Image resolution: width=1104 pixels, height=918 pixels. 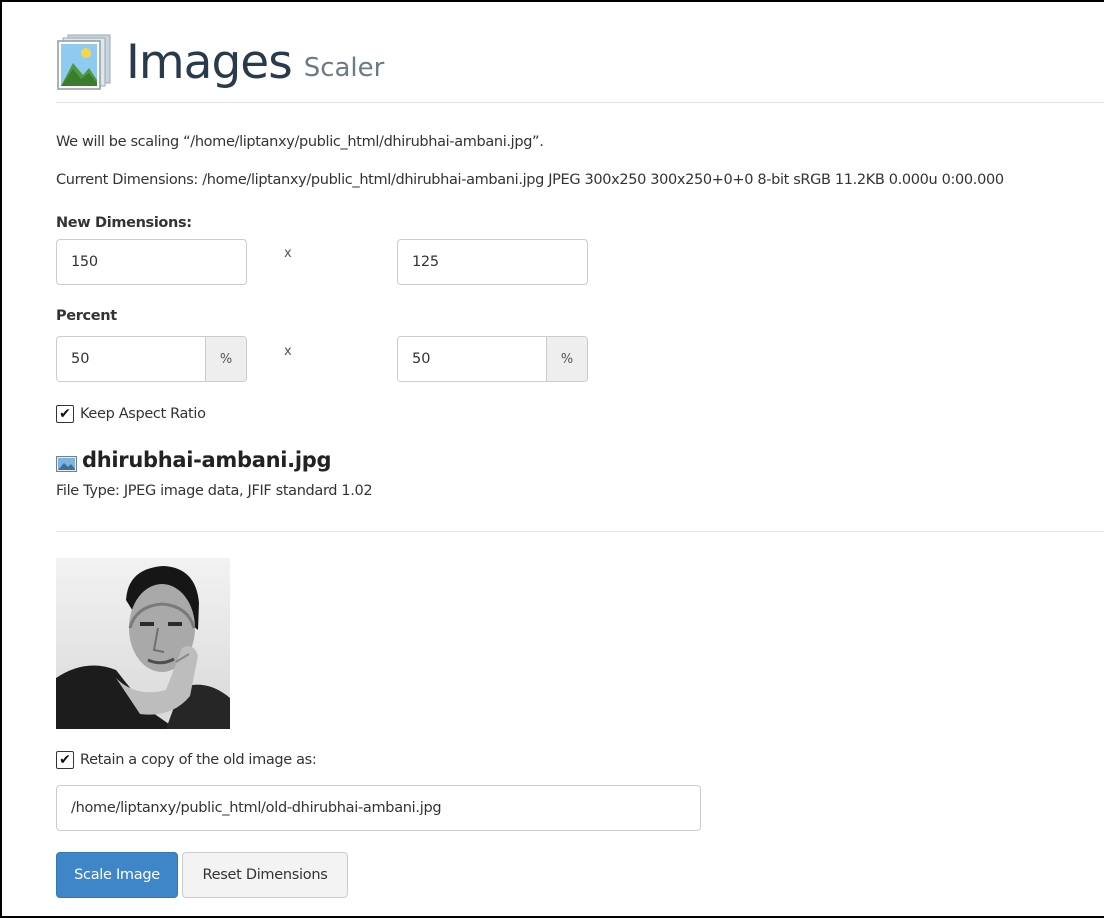 I want to click on new-width-input, so click(x=151, y=262).